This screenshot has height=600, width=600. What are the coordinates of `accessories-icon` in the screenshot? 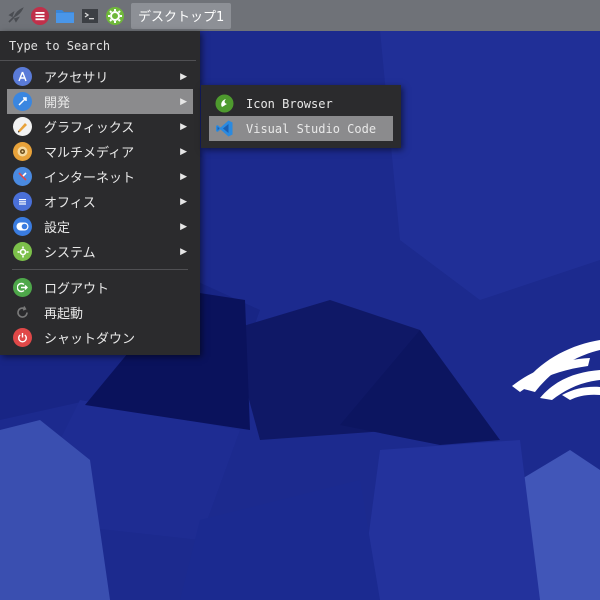 It's located at (22, 76).